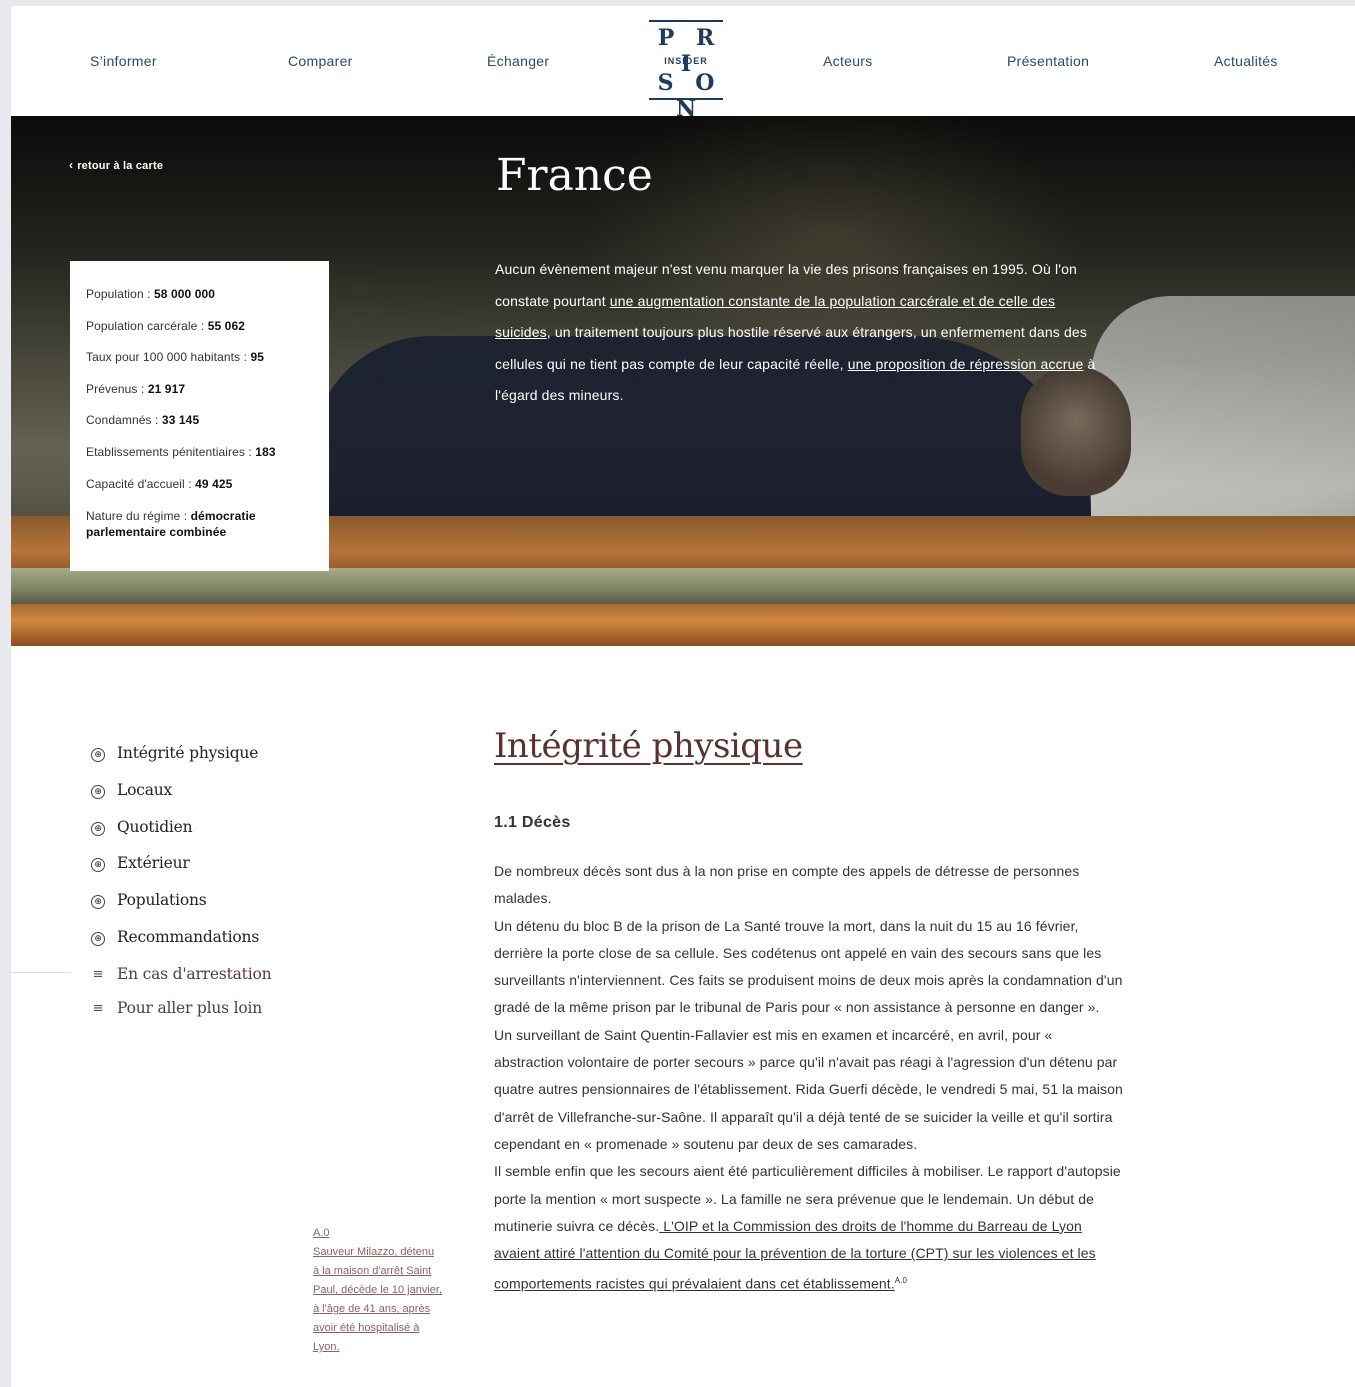 This screenshot has height=1387, width=1355. I want to click on nav-link-comparer: Comparer, so click(320, 61).